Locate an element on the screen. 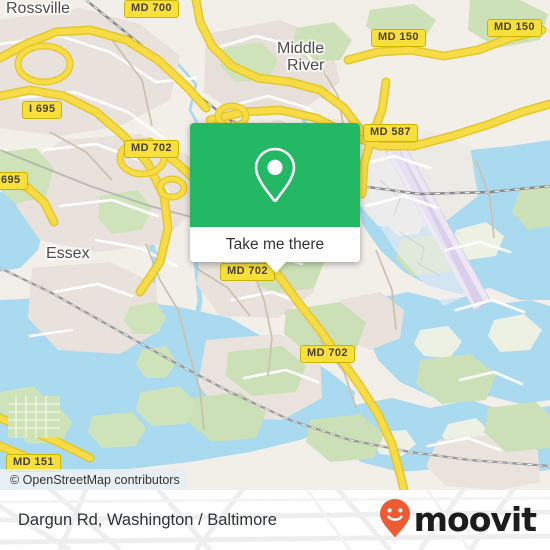 Image resolution: width=550 pixels, height=550 pixels. take-me-there-button: Take me there is located at coordinates (275, 244).